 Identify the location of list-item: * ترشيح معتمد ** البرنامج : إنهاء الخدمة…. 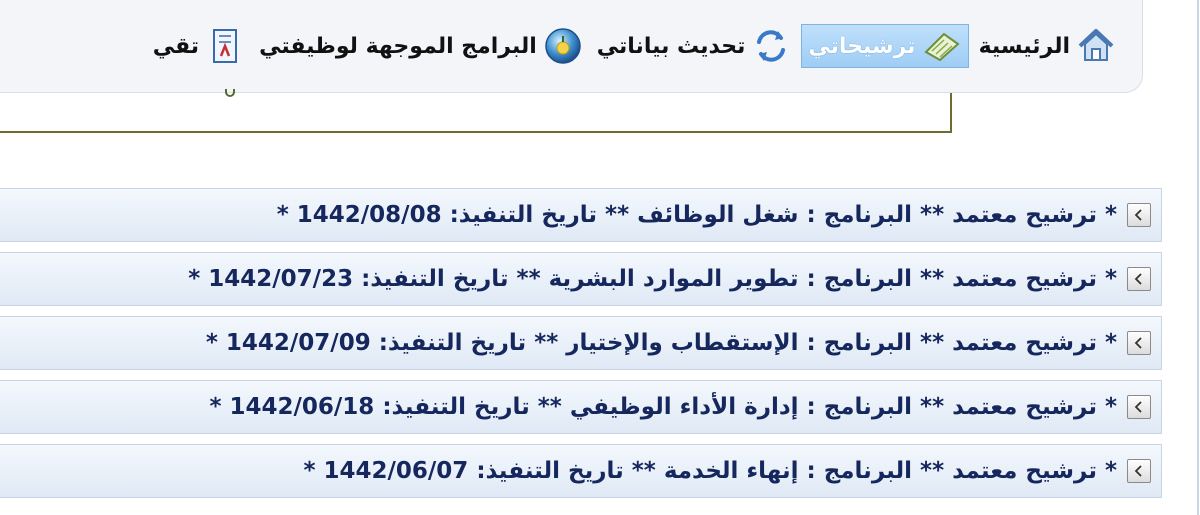
(581, 471).